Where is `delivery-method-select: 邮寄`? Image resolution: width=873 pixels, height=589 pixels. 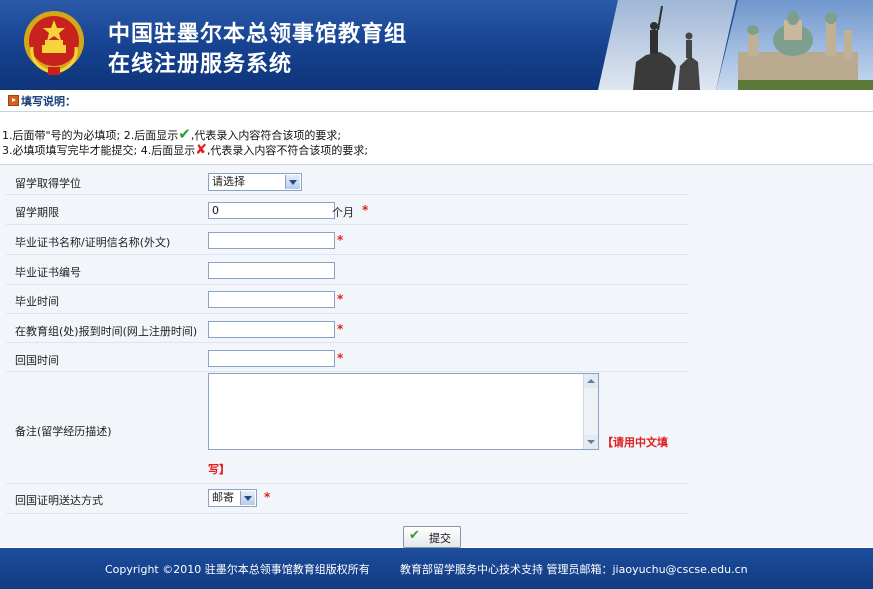 delivery-method-select: 邮寄 is located at coordinates (232, 498).